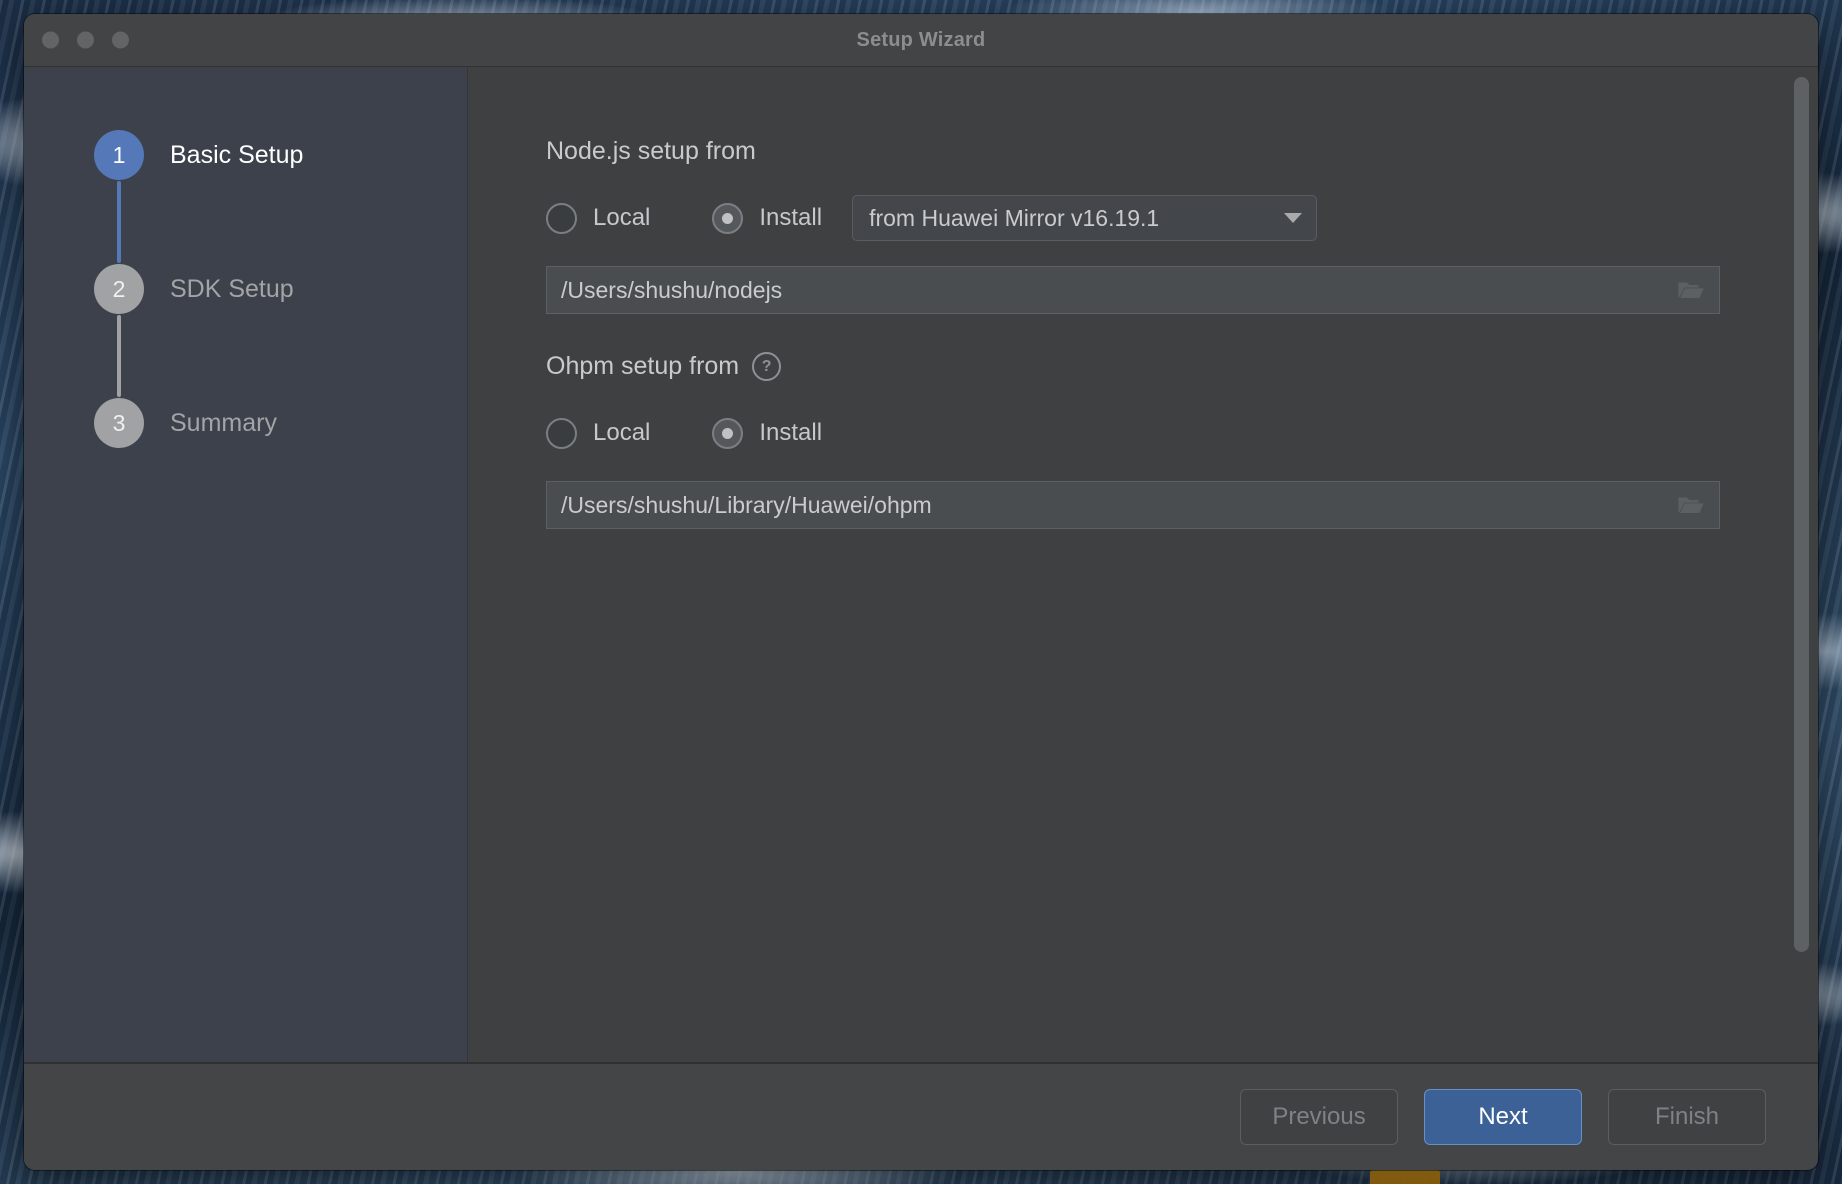 Image resolution: width=1842 pixels, height=1184 pixels. I want to click on traffic-light-buttons, so click(85, 40).